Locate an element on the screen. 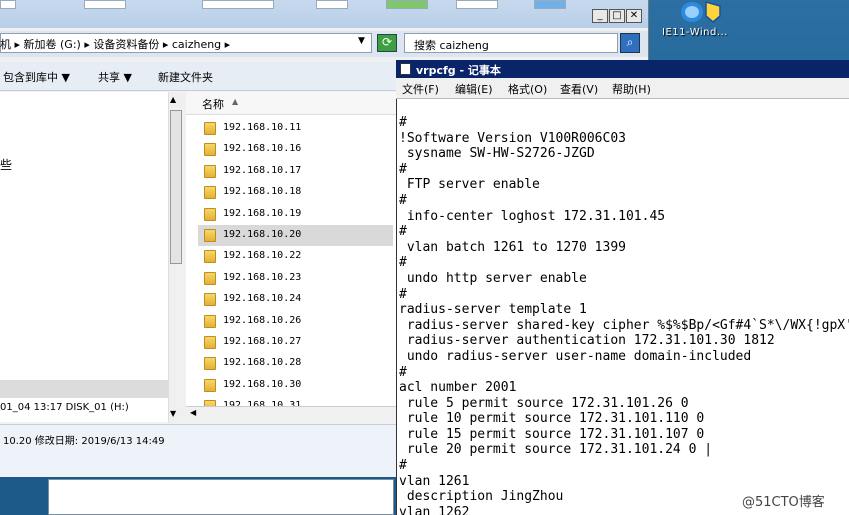  file-row: 192.168.10.16 is located at coordinates (295, 149).